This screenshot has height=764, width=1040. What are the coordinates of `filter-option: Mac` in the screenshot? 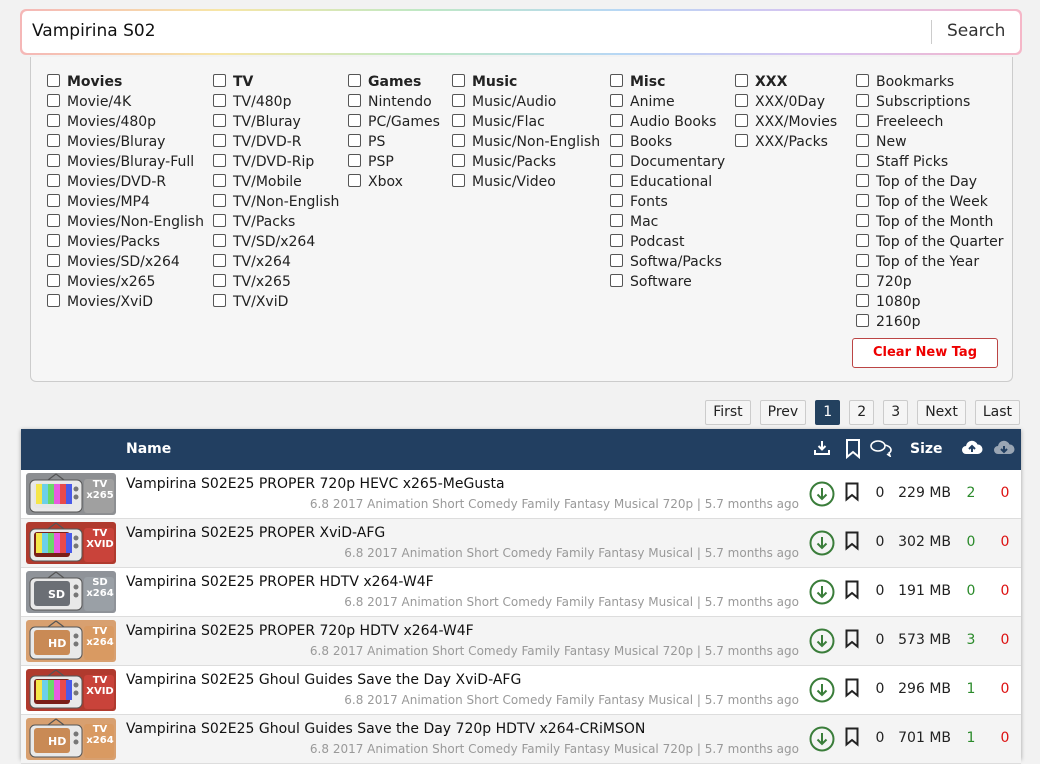 It's located at (667, 222).